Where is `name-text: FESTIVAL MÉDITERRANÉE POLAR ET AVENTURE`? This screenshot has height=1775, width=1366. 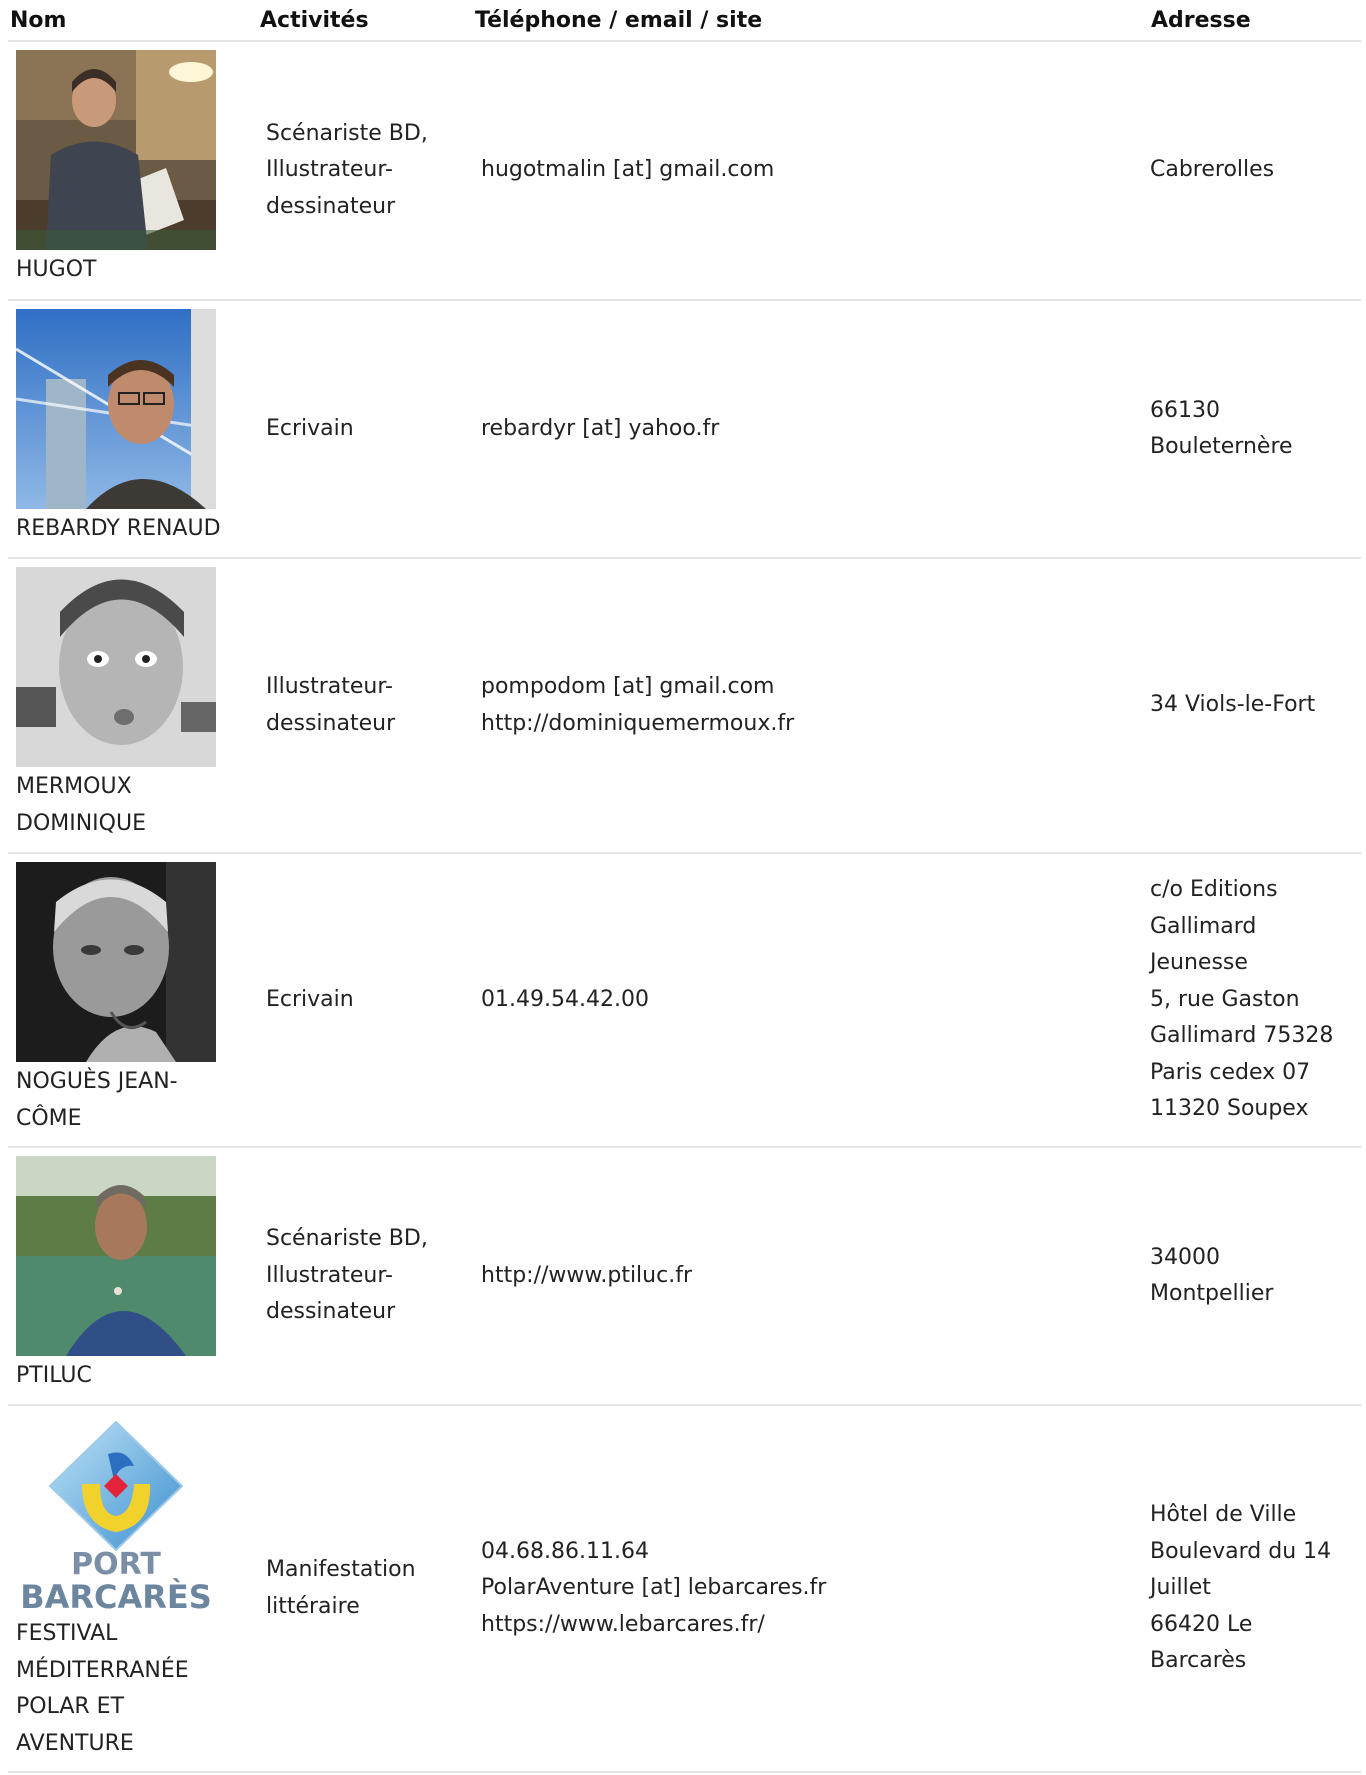
name-text: FESTIVAL MÉDITERRANÉE POLAR ET AVENTURE is located at coordinates (102, 1688).